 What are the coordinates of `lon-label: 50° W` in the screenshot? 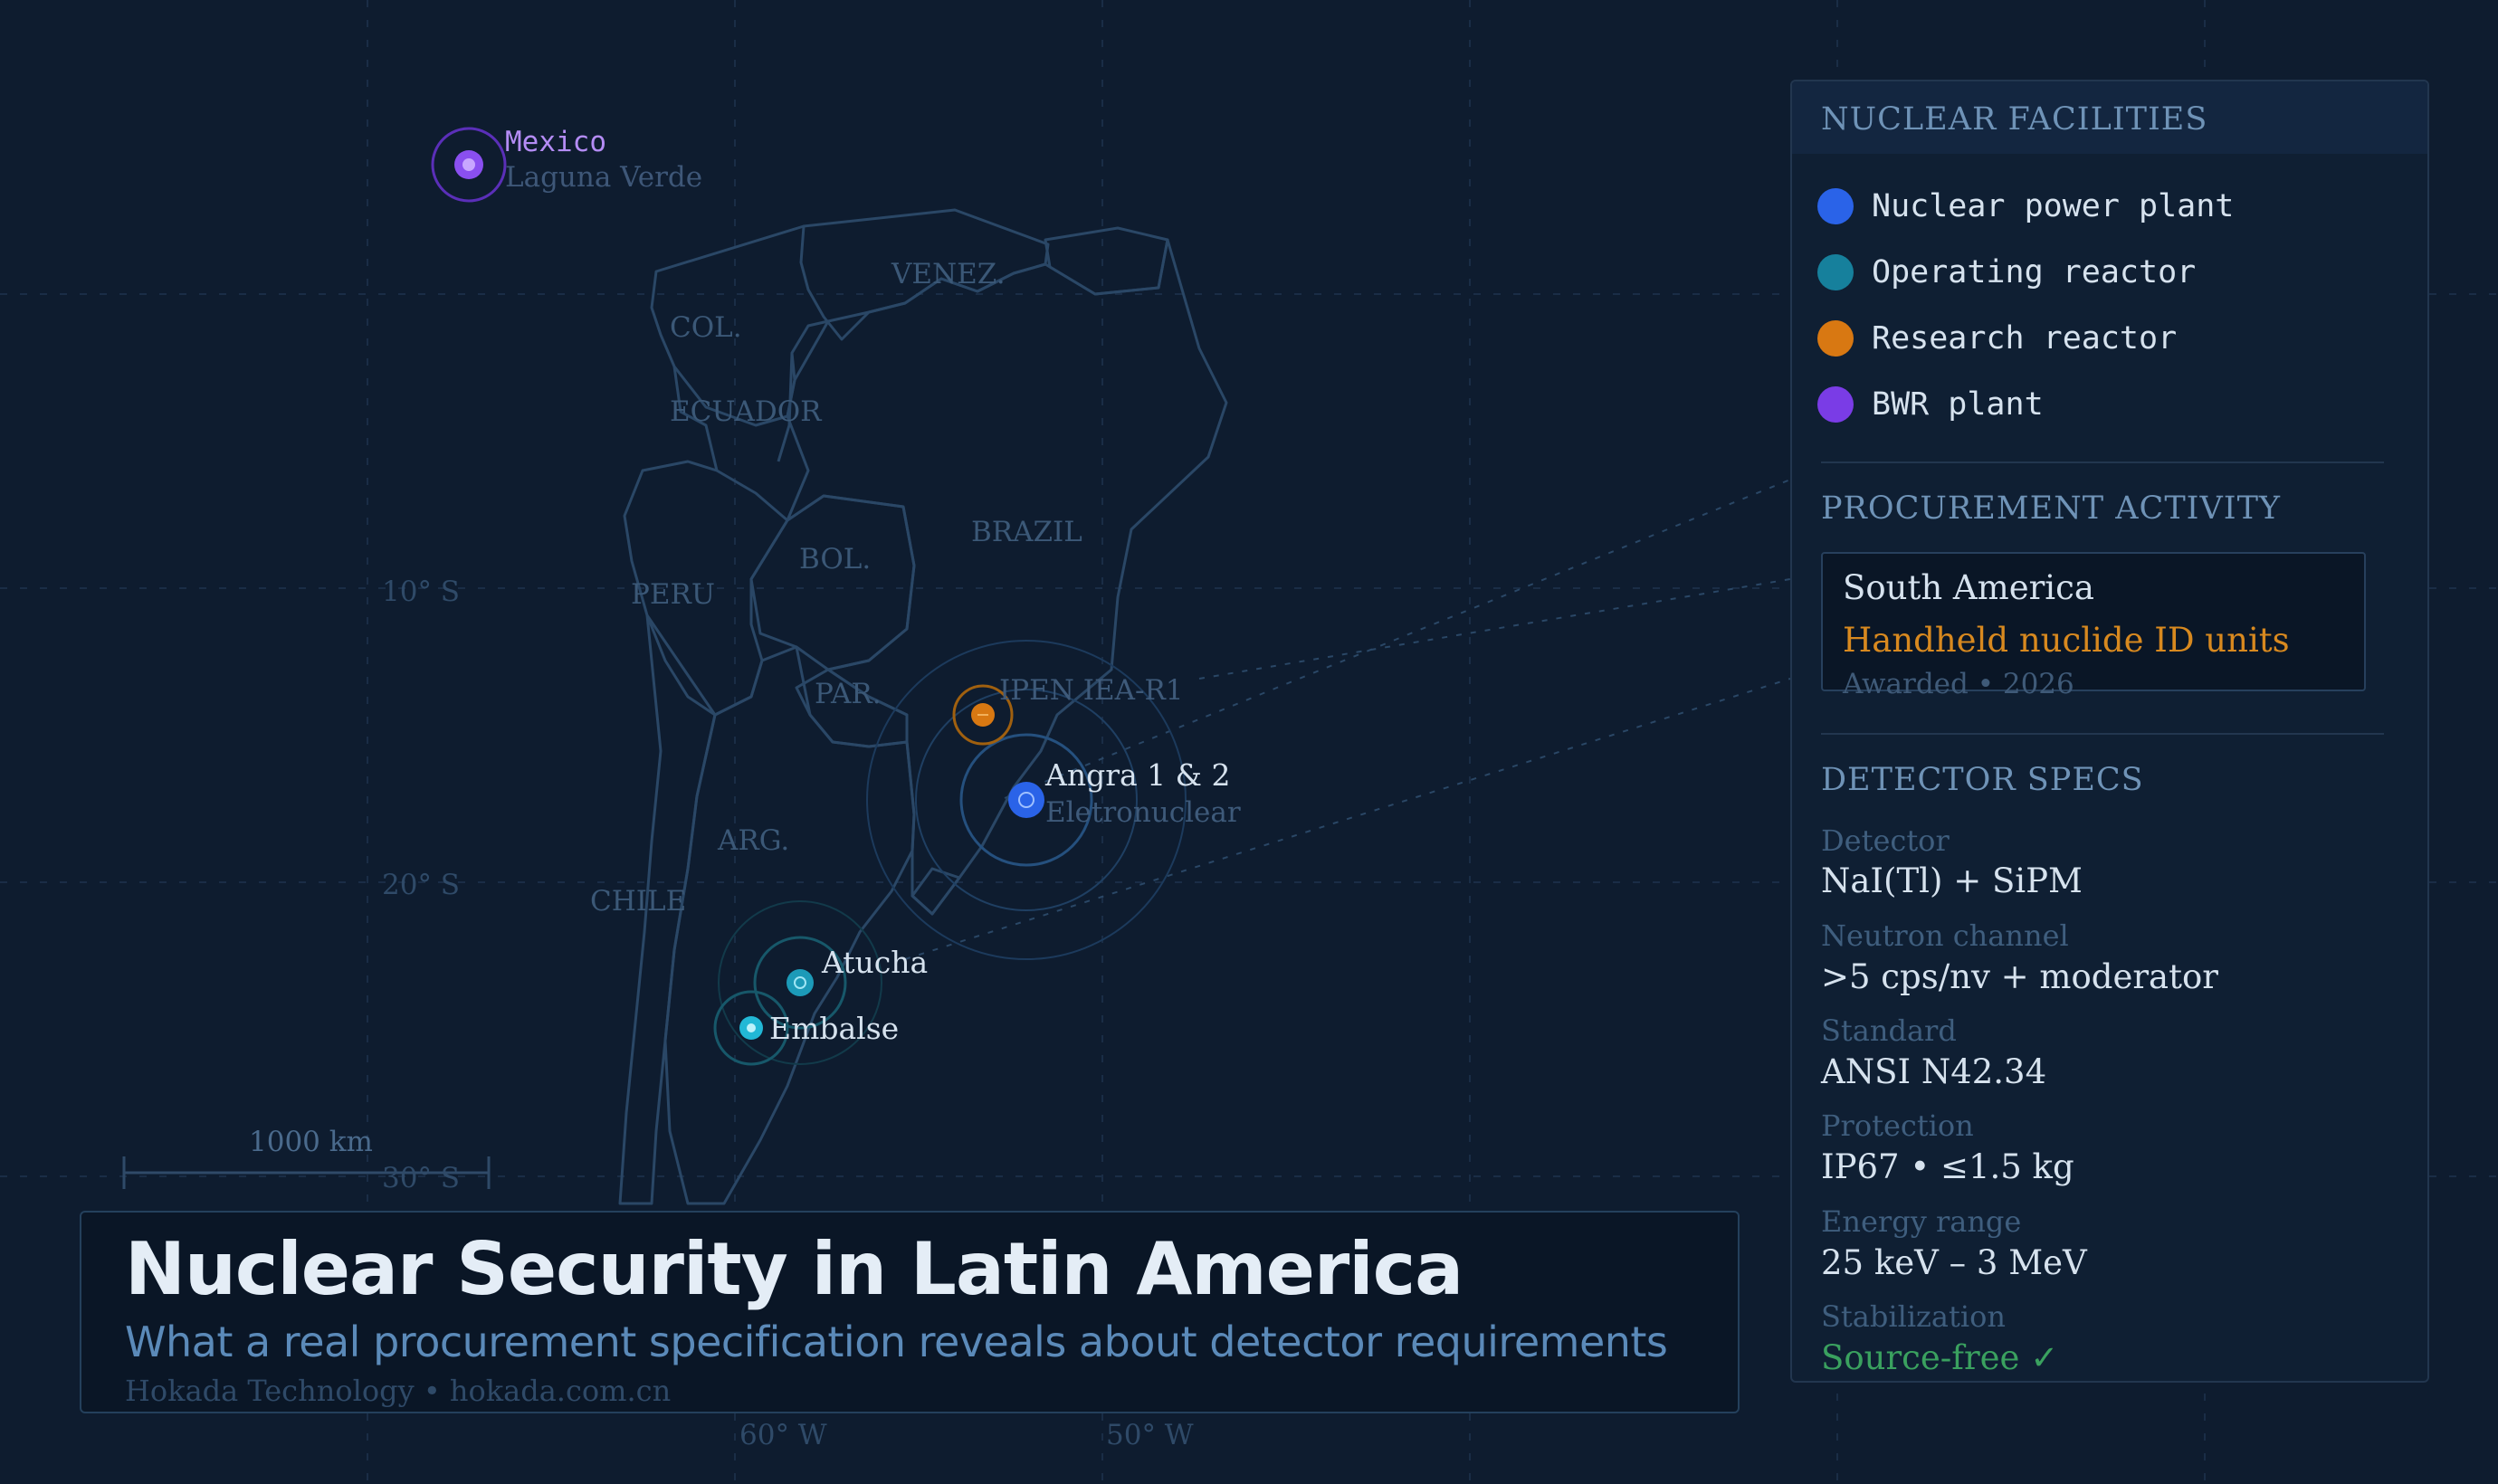 It's located at (1150, 1435).